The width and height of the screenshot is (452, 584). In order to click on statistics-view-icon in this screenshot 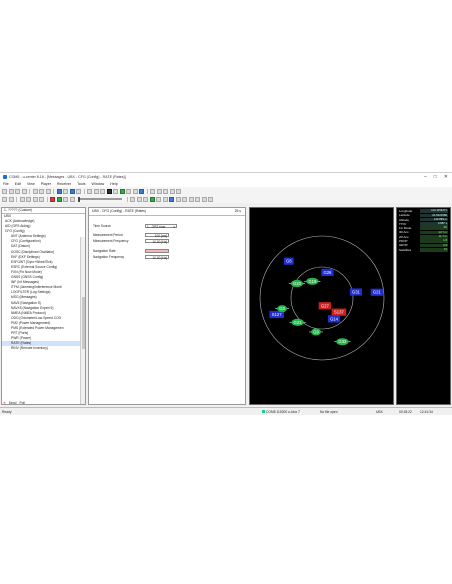, I will do `click(115, 191)`.